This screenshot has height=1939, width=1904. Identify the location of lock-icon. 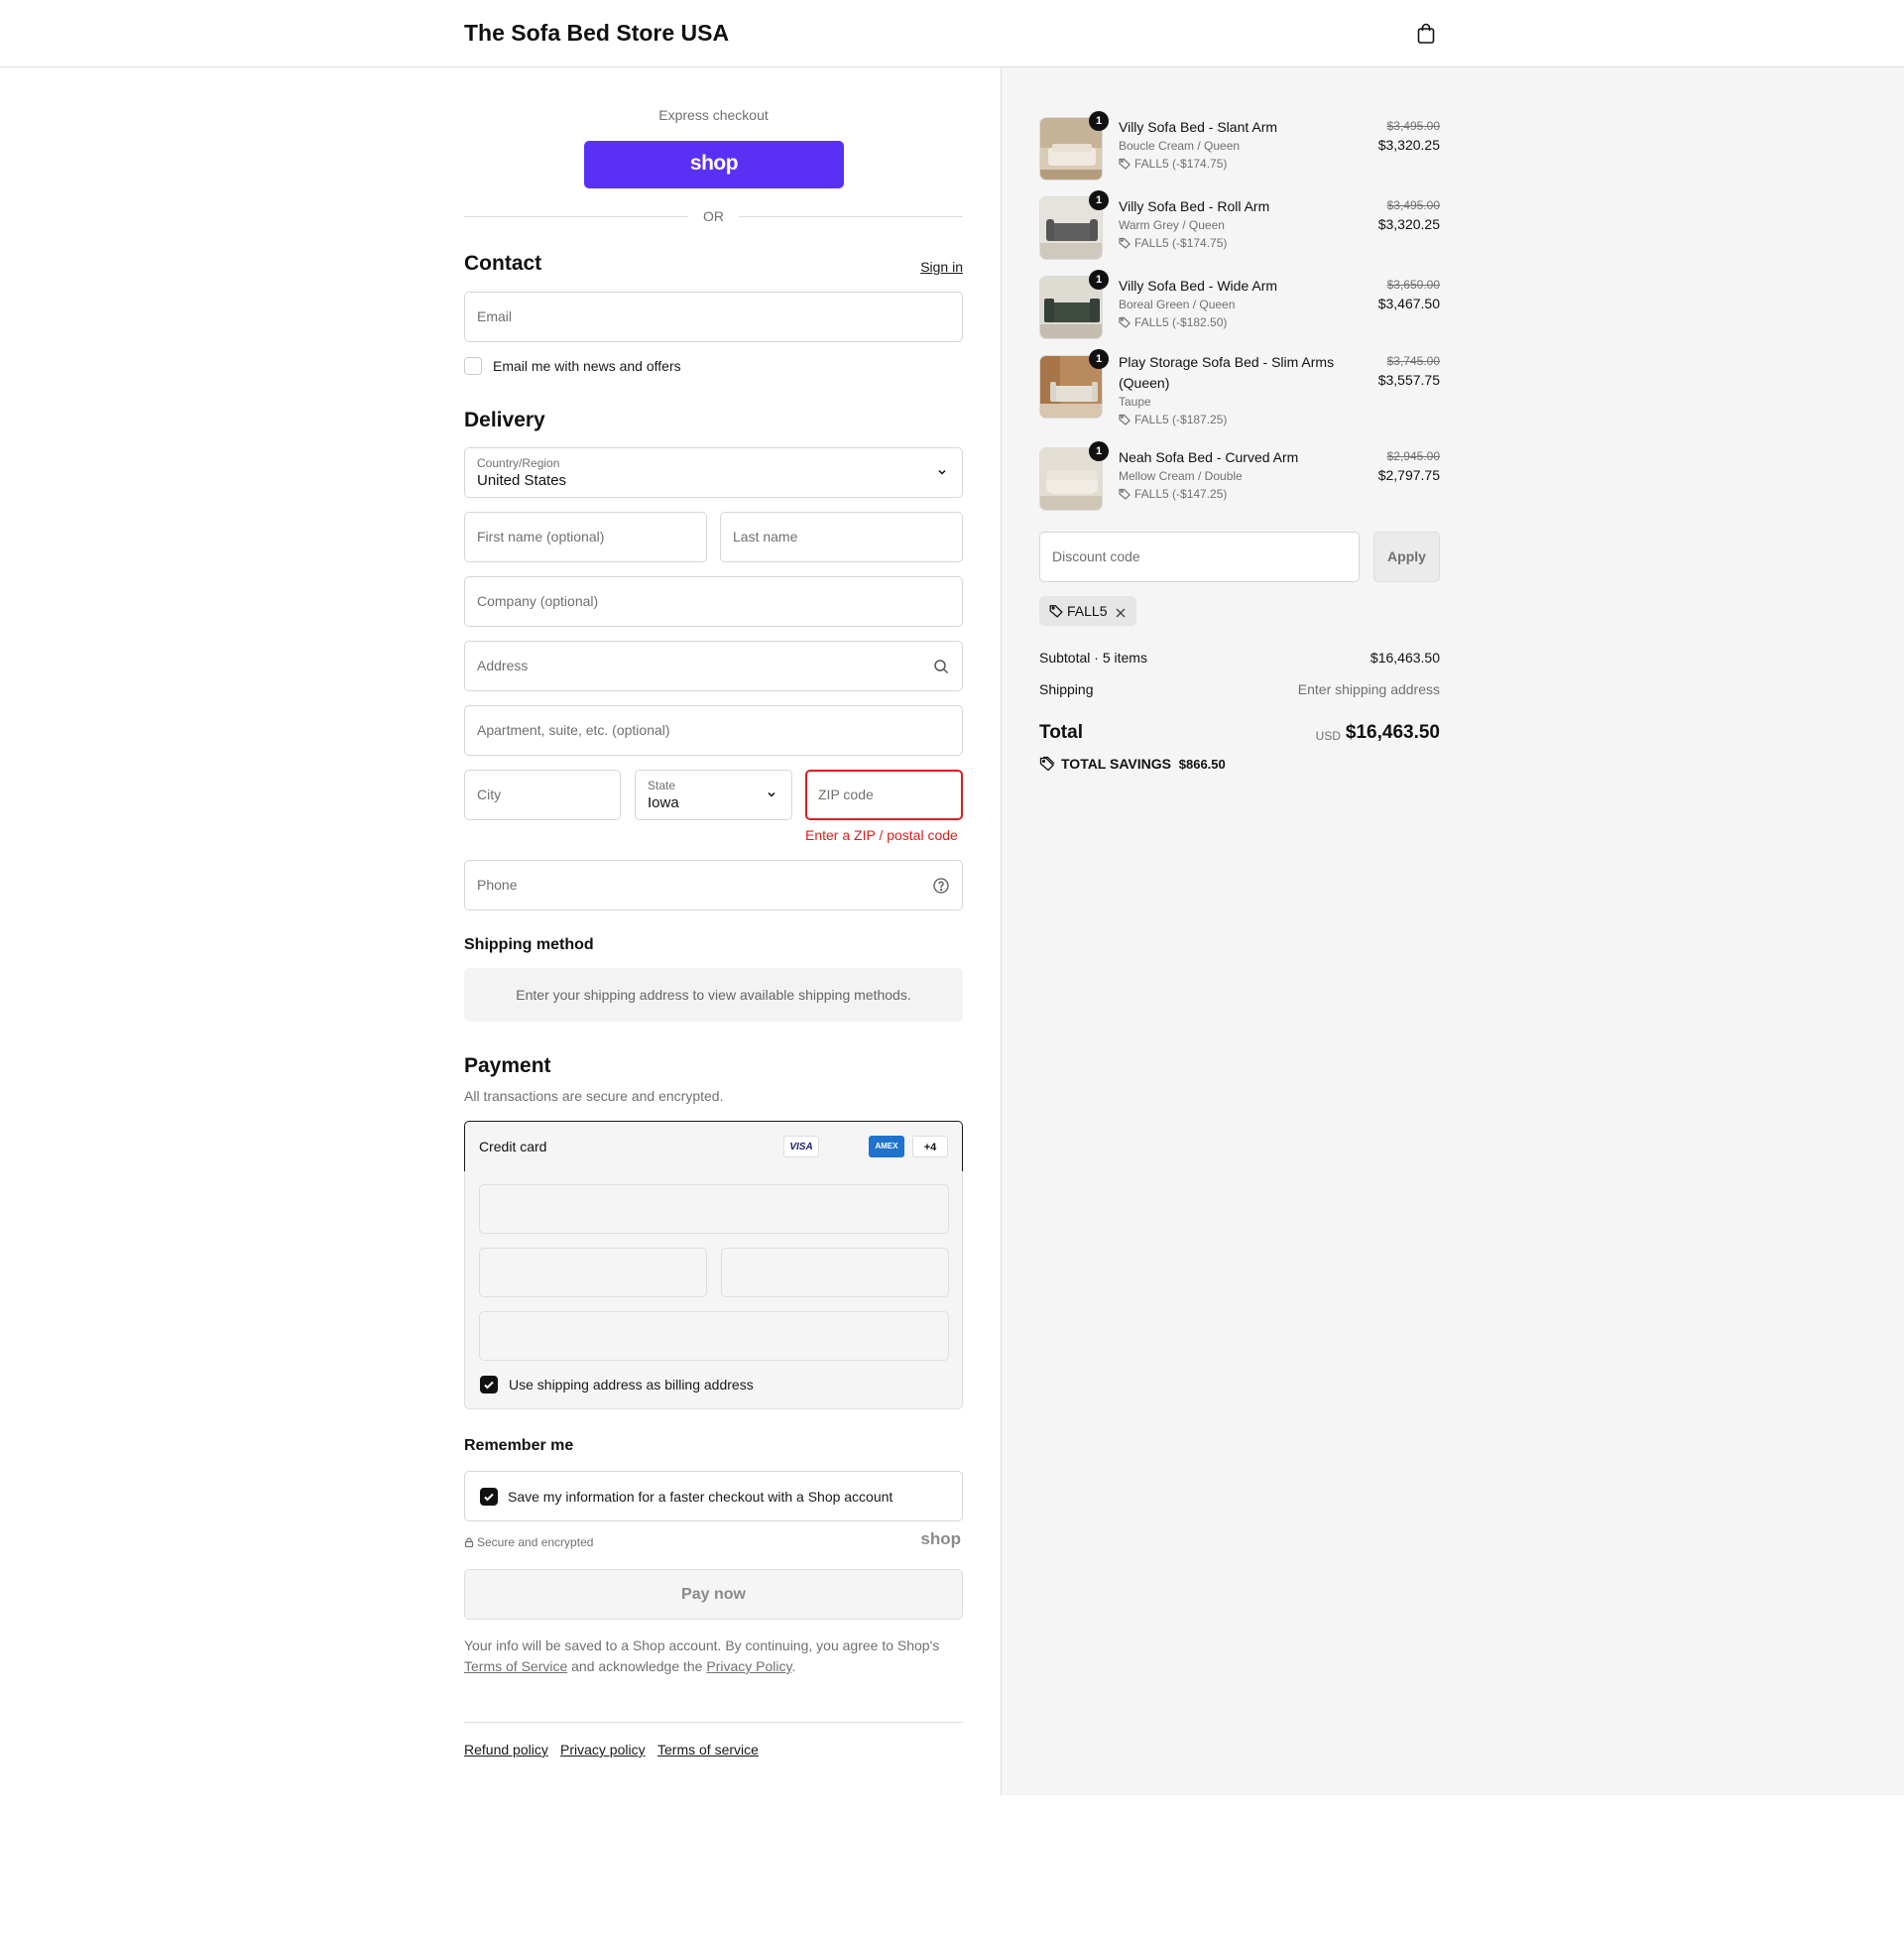
(469, 1542).